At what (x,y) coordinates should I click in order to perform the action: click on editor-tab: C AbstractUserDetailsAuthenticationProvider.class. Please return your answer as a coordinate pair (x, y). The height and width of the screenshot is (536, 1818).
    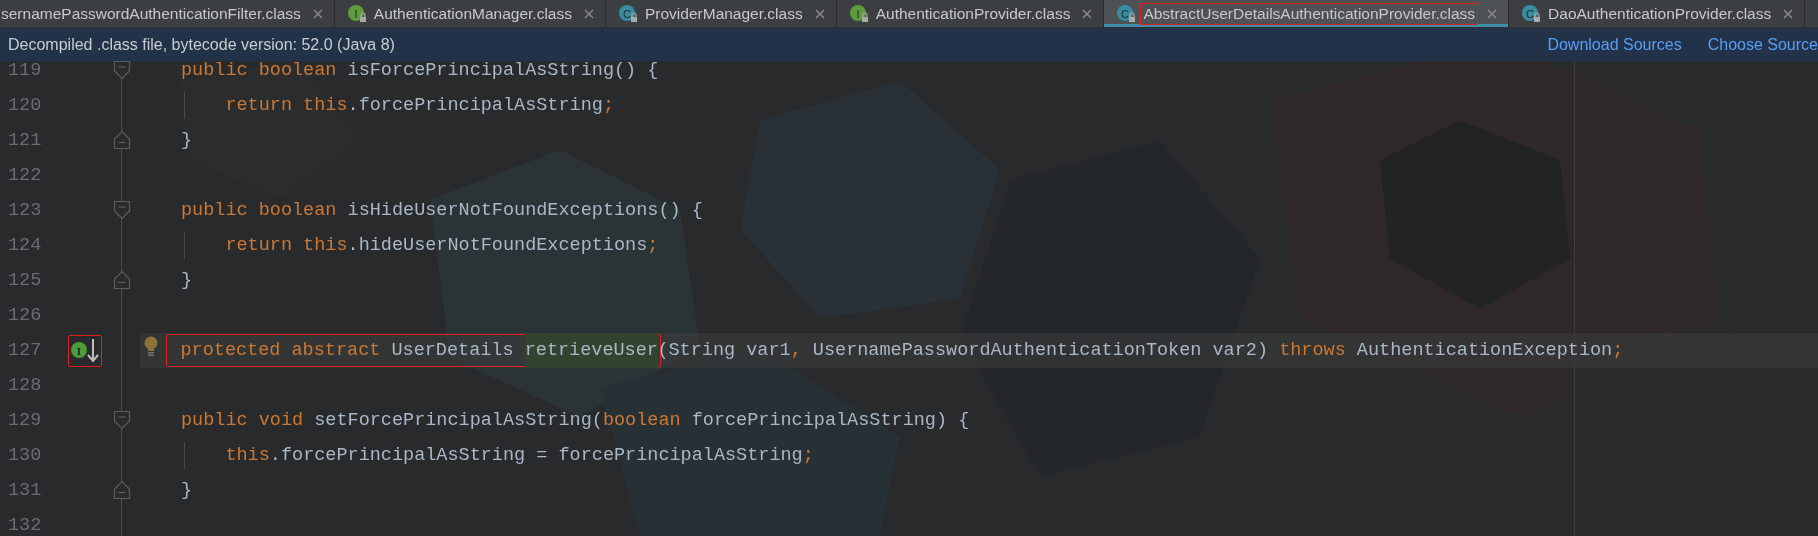
    Looking at the image, I should click on (1307, 13).